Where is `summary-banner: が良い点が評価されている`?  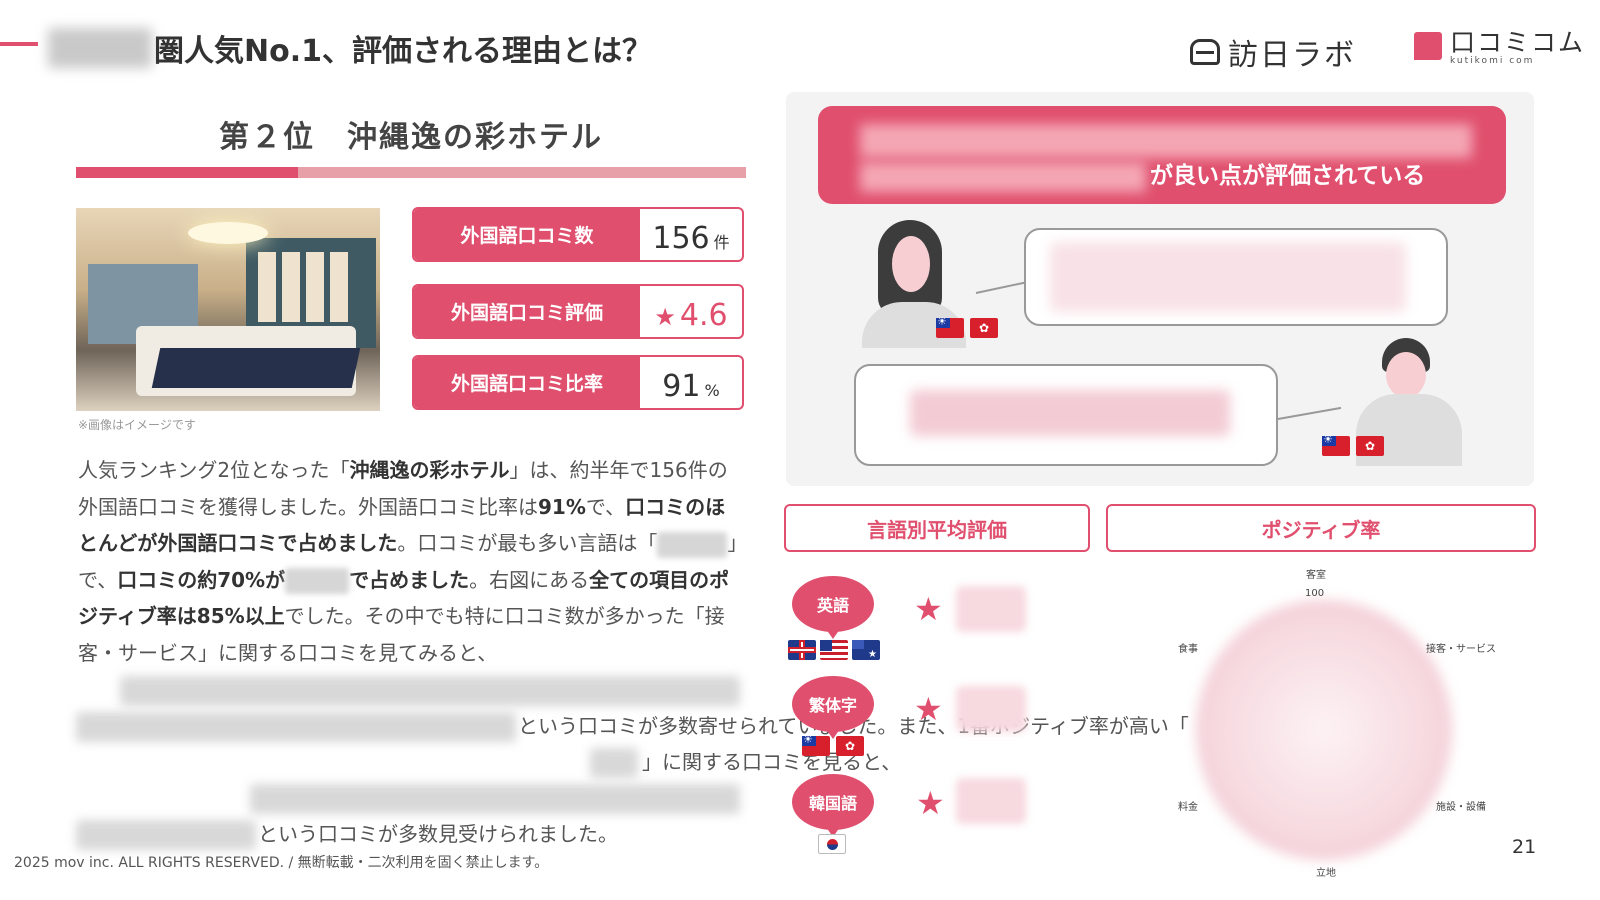 summary-banner: が良い点が評価されている is located at coordinates (1162, 155).